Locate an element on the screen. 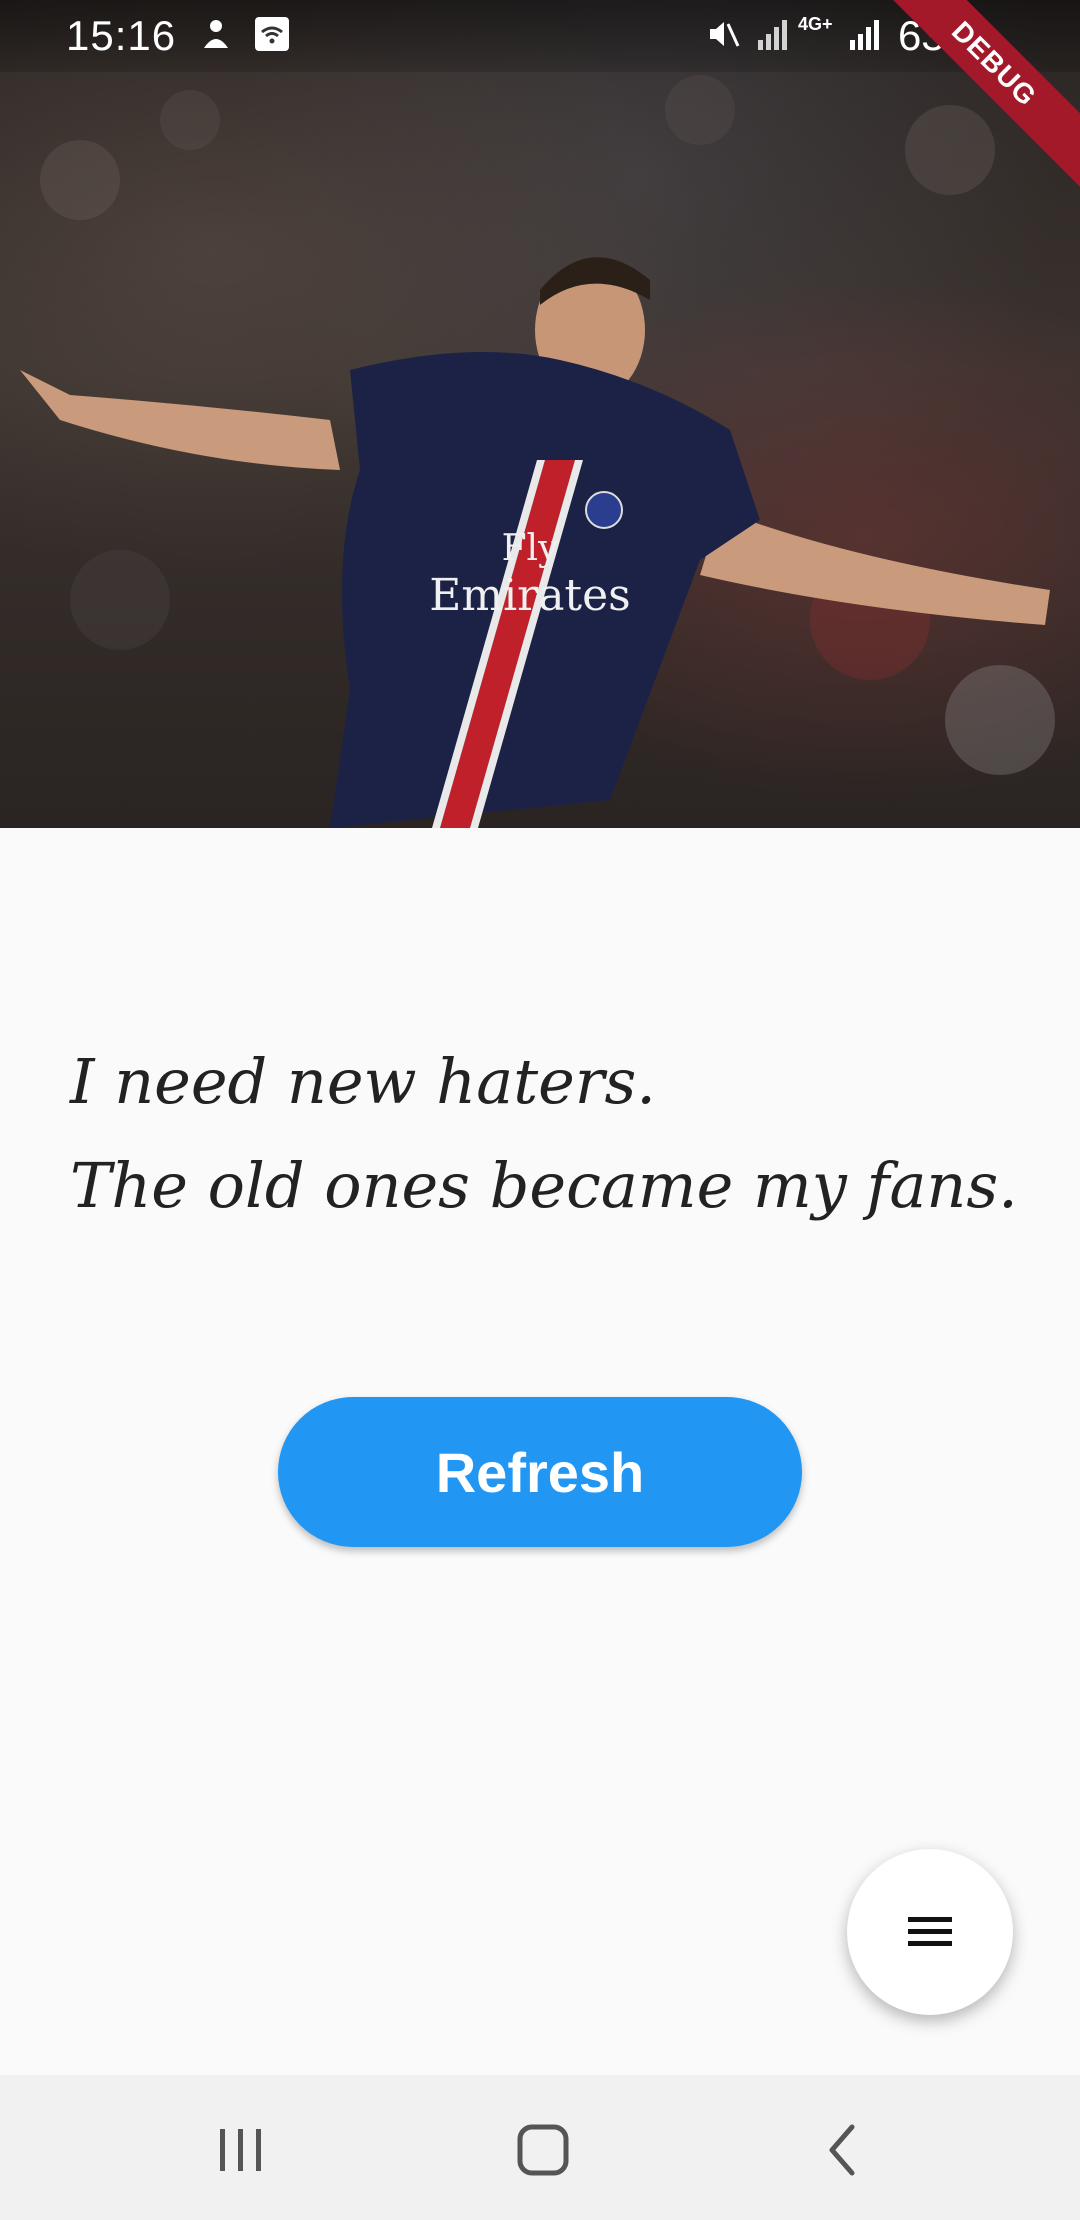 Image resolution: width=1080 pixels, height=2220 pixels. shirt-text-fly: Fly is located at coordinates (530, 548).